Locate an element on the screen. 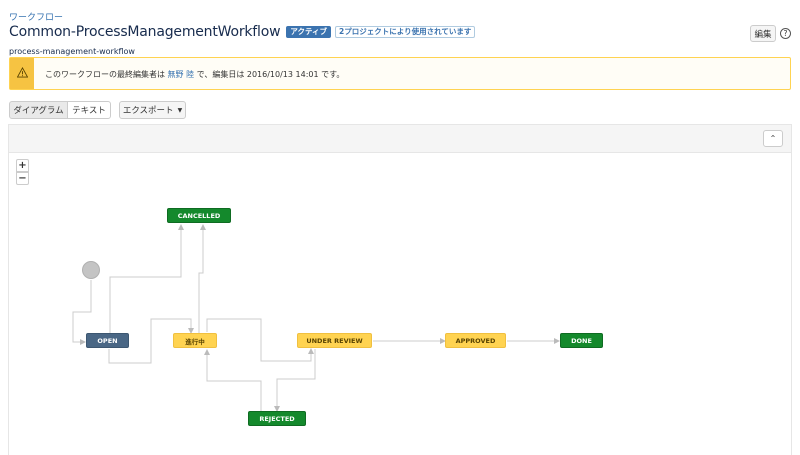 Image resolution: width=800 pixels, height=455 pixels. status-in-progress: 進行中 is located at coordinates (195, 340).